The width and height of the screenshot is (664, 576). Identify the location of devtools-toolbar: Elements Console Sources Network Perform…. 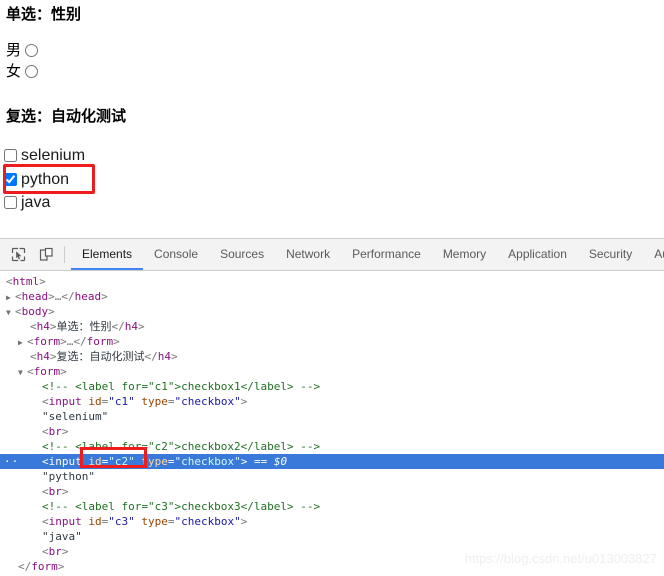
(332, 255).